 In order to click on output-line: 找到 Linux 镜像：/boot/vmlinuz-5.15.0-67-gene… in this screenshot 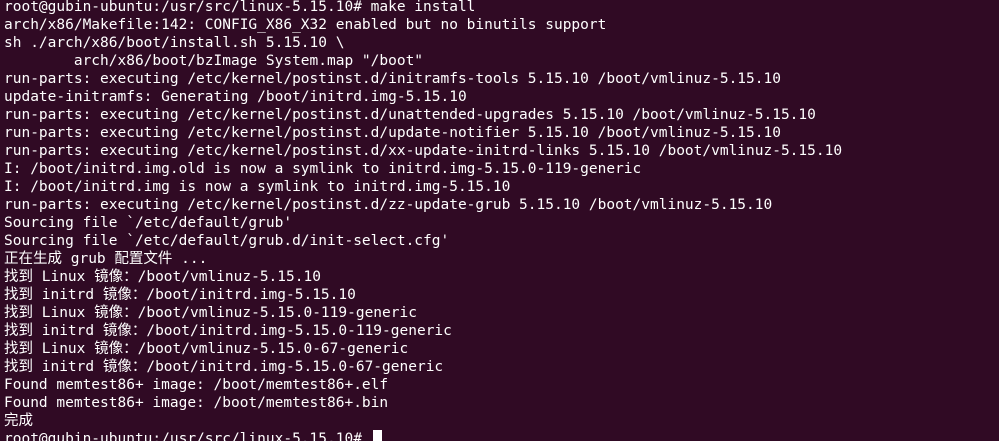, I will do `click(206, 349)`.